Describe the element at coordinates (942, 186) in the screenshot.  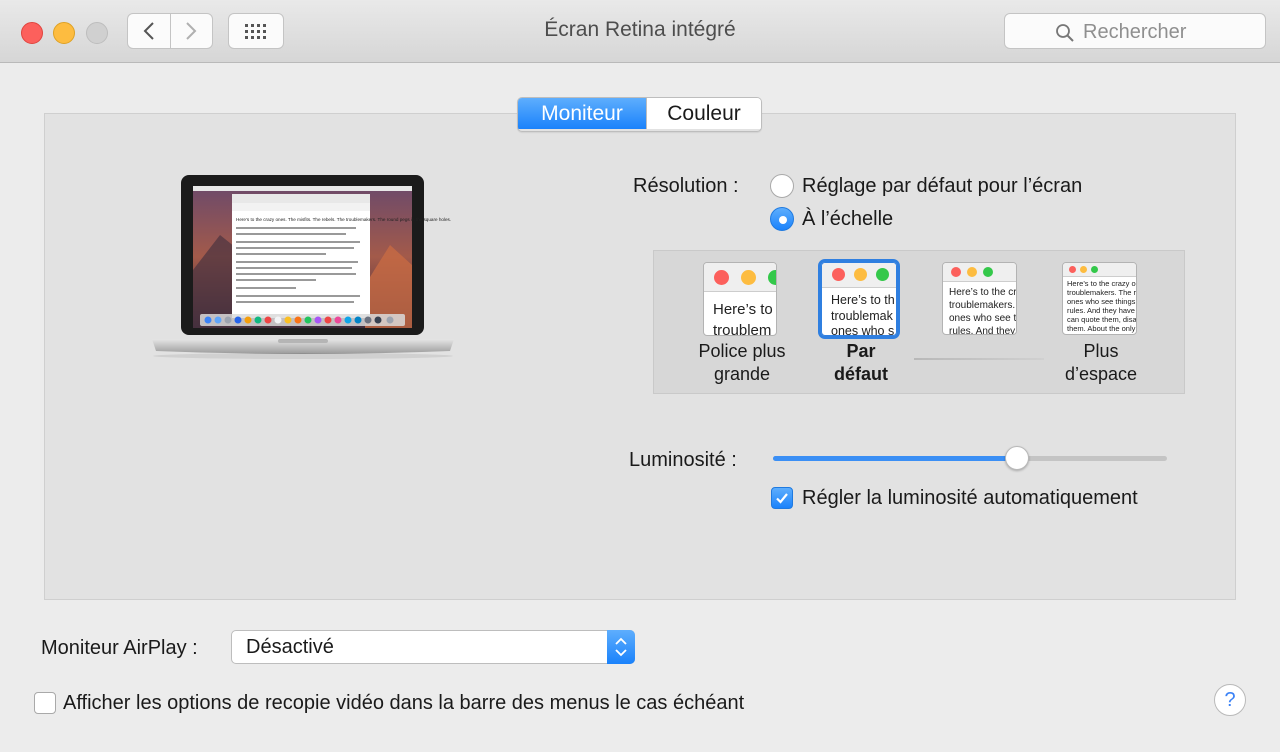
I see `option-default-label: Réglage par défaut pour l’écran` at that location.